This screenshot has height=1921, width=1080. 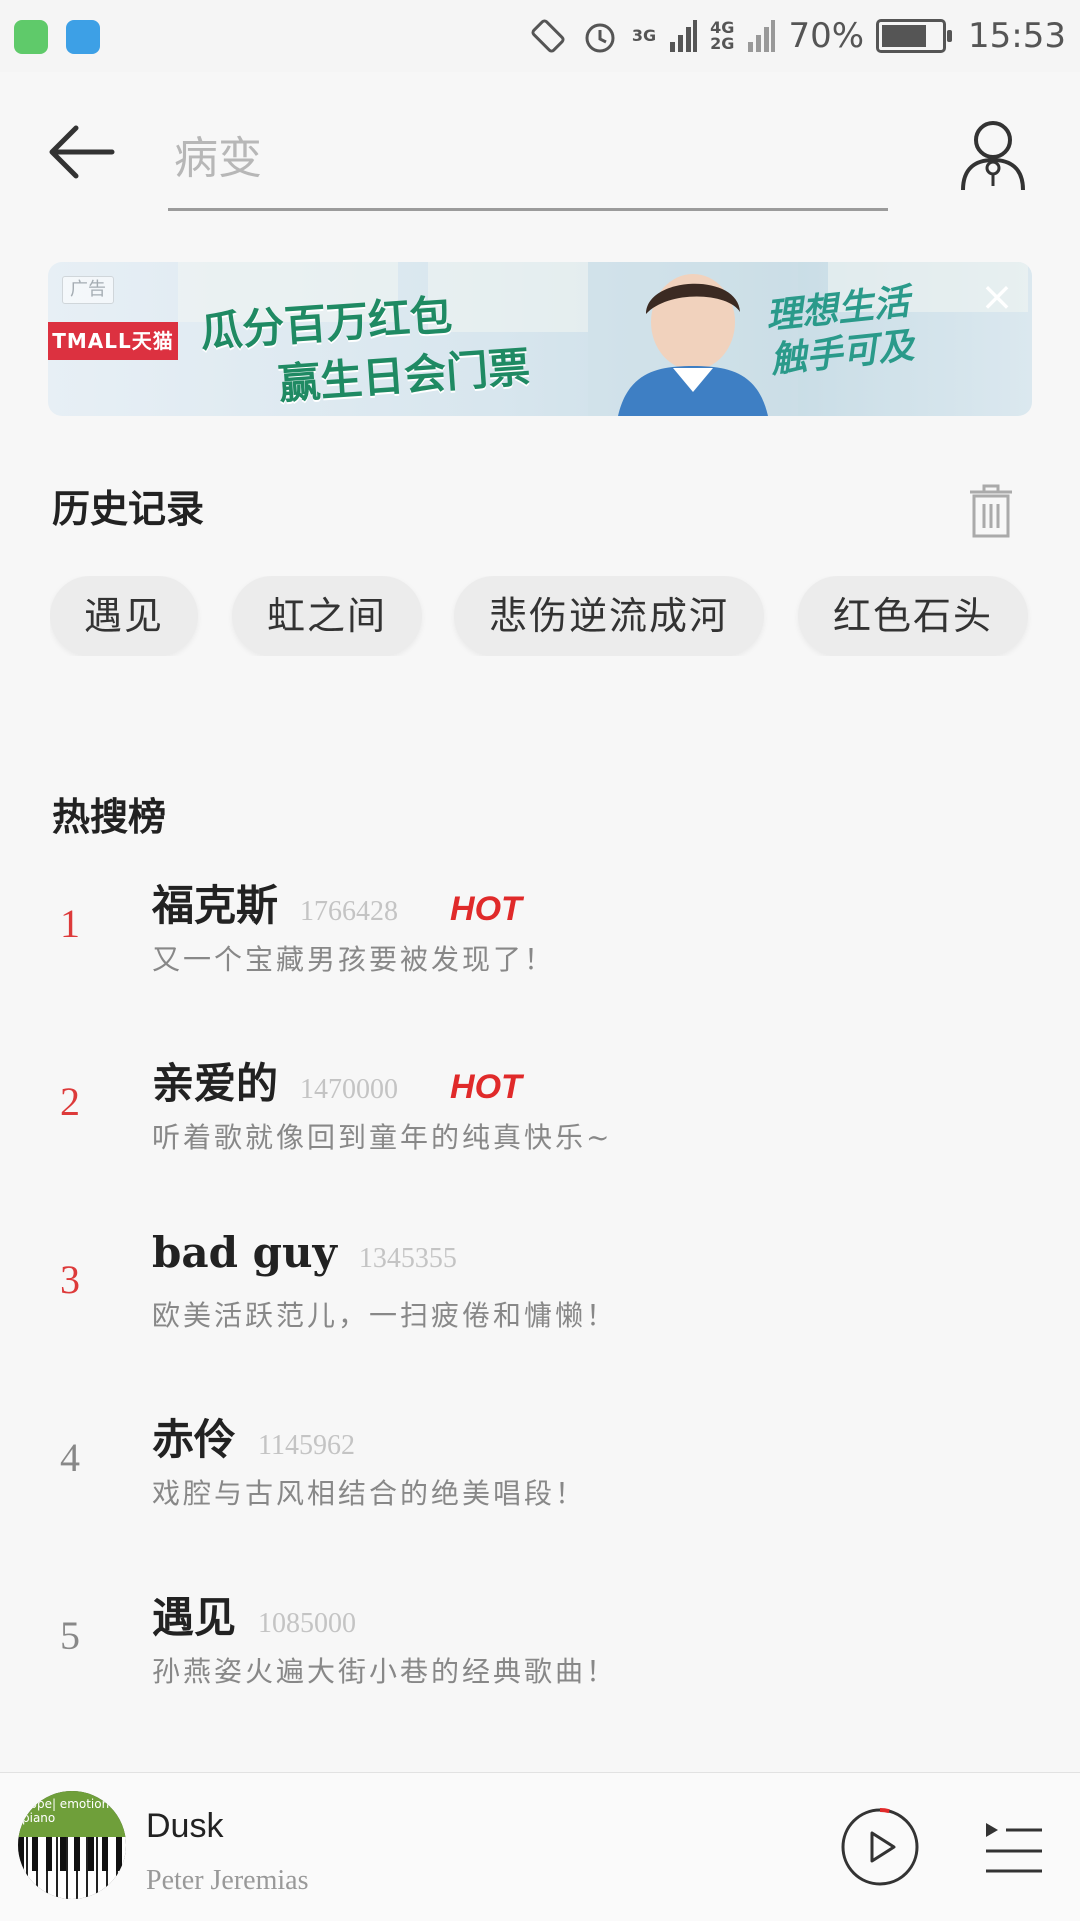 I want to click on song-title-line: 亲爱的 1470000 HOT, so click(x=337, y=1080).